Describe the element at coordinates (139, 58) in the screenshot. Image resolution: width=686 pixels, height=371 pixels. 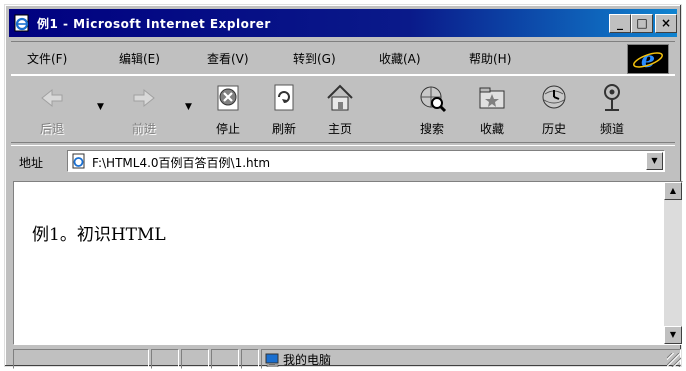
I see `menu-edit: 编辑(E)` at that location.